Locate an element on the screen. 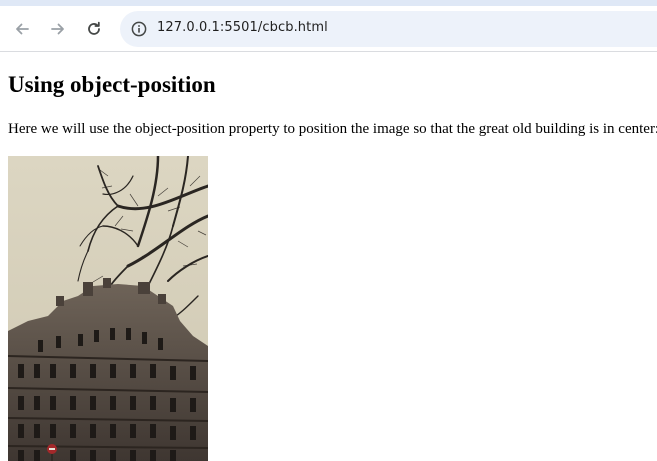 The height and width of the screenshot is (461, 657). forward-button is located at coordinates (58, 29).